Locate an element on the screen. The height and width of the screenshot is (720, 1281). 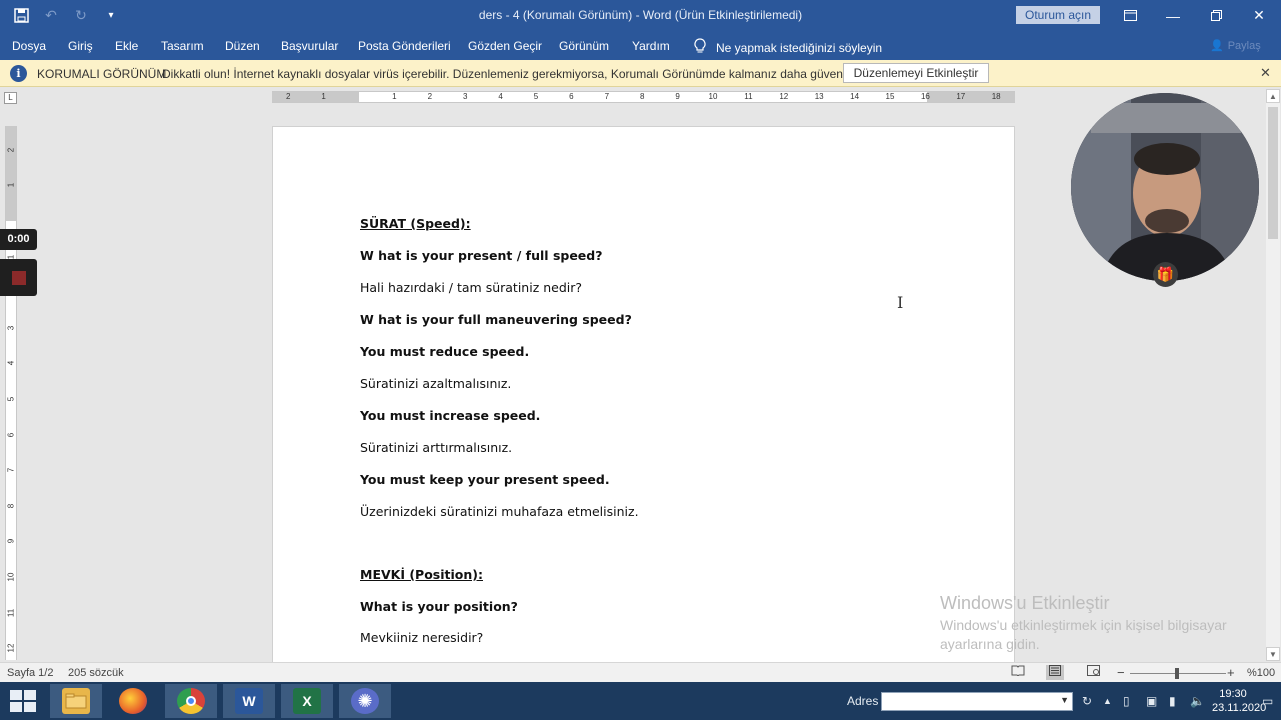
tab-help: Yardım is located at coordinates (651, 46).